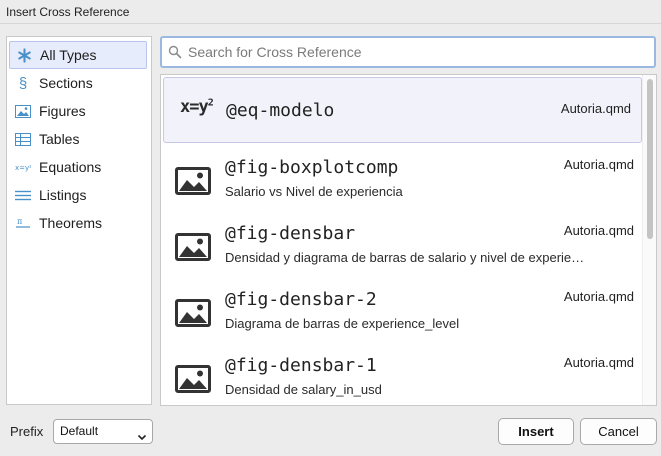 This screenshot has height=456, width=661. What do you see at coordinates (420, 52) in the screenshot?
I see `search-input` at bounding box center [420, 52].